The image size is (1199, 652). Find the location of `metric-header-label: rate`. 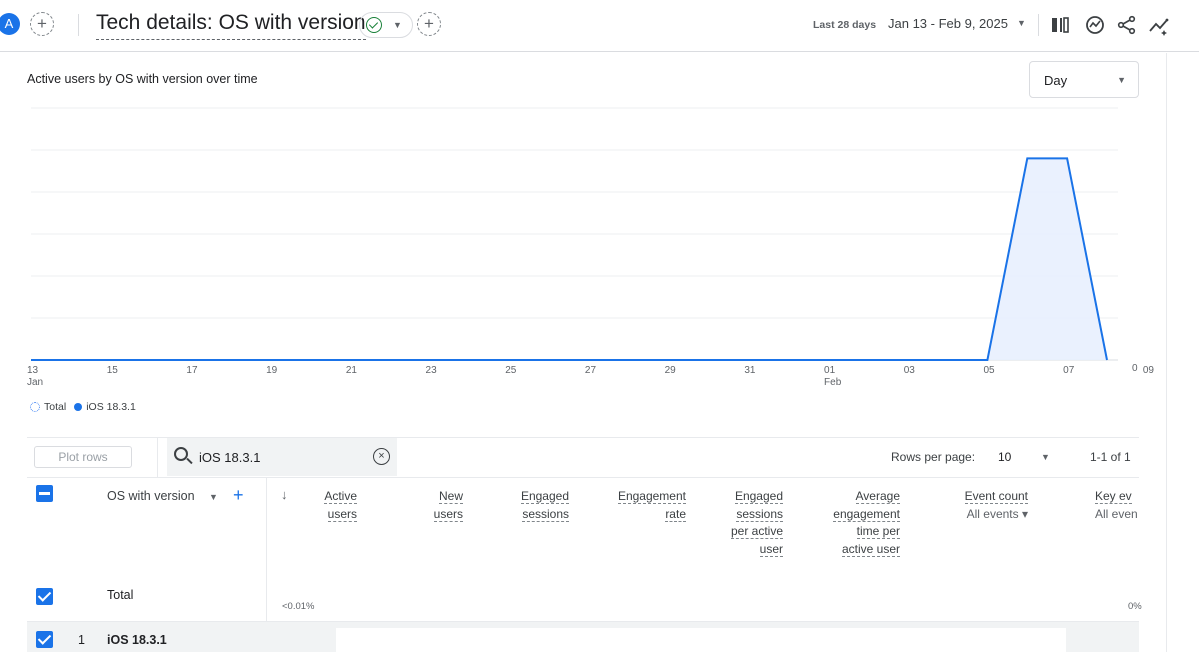

metric-header-label: rate is located at coordinates (675, 514).